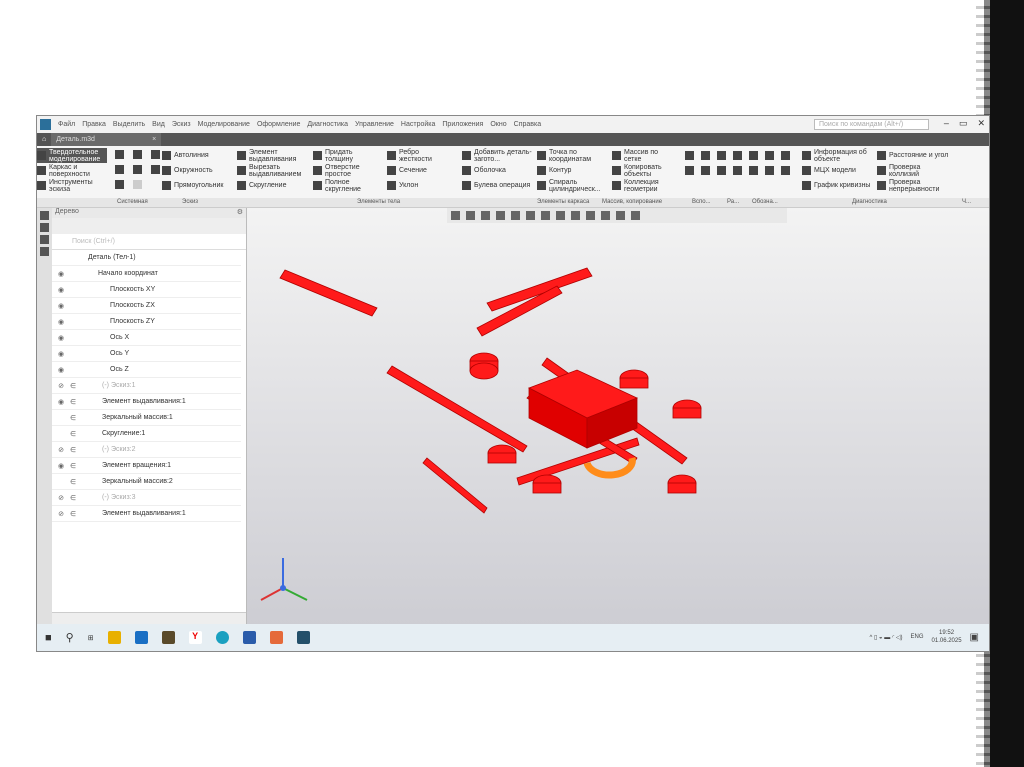  I want to click on properties-icon, so click(44, 227).